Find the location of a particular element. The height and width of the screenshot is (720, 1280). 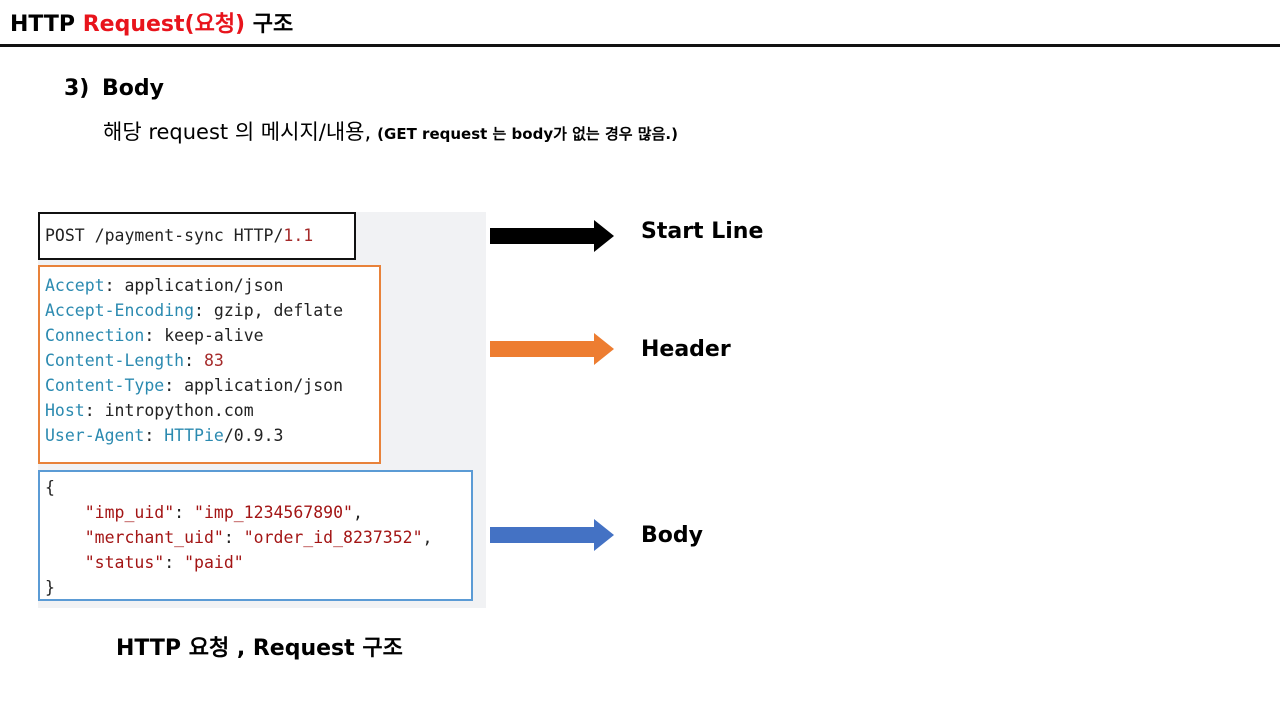

header-value: keep-alive is located at coordinates (214, 335).